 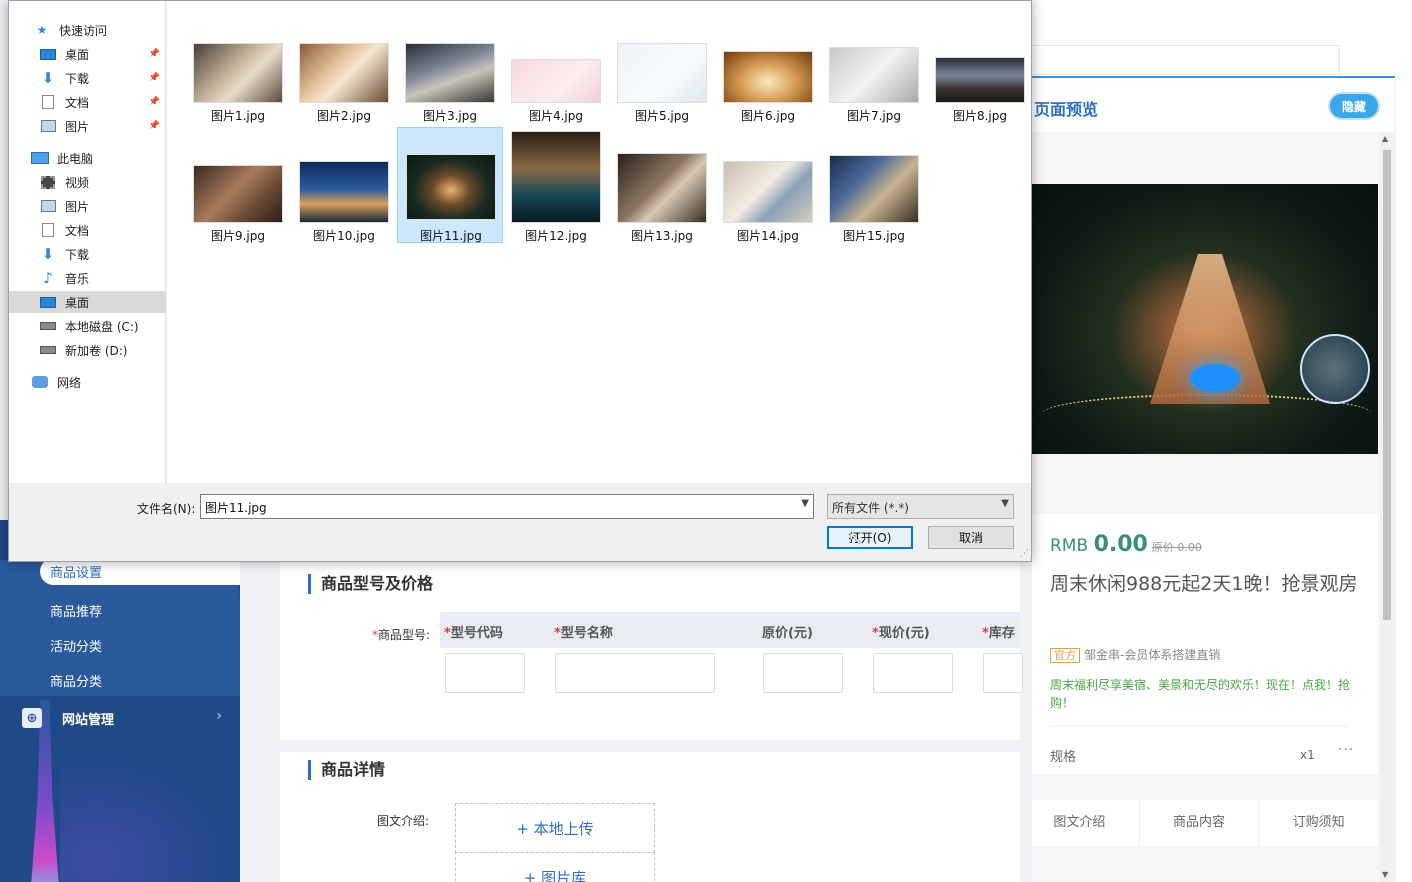 What do you see at coordinates (1135, 654) in the screenshot?
I see `seller-badge: 官方 邹金串-会员体系搭建直销` at bounding box center [1135, 654].